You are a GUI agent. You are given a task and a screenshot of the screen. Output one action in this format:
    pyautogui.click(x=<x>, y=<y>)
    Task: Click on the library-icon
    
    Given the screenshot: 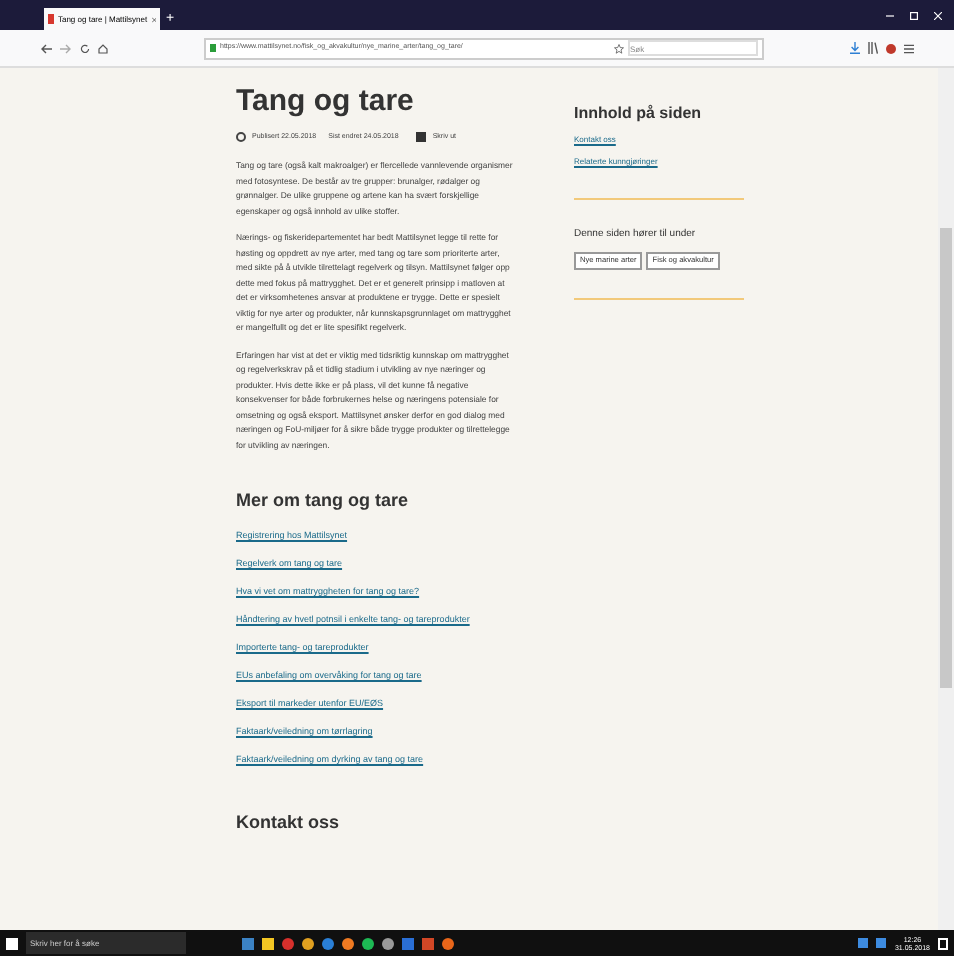 What is the action you would take?
    pyautogui.click(x=873, y=48)
    